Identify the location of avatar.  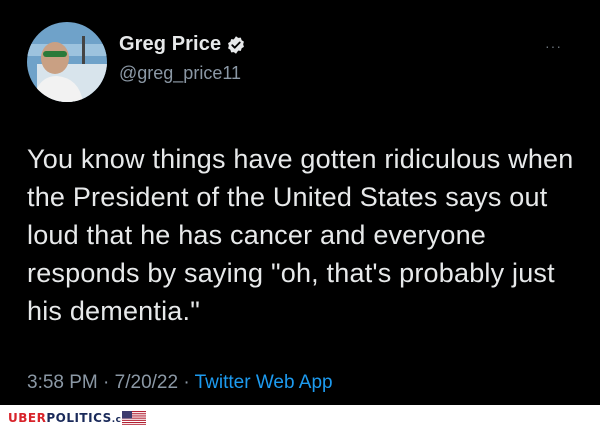
(67, 62).